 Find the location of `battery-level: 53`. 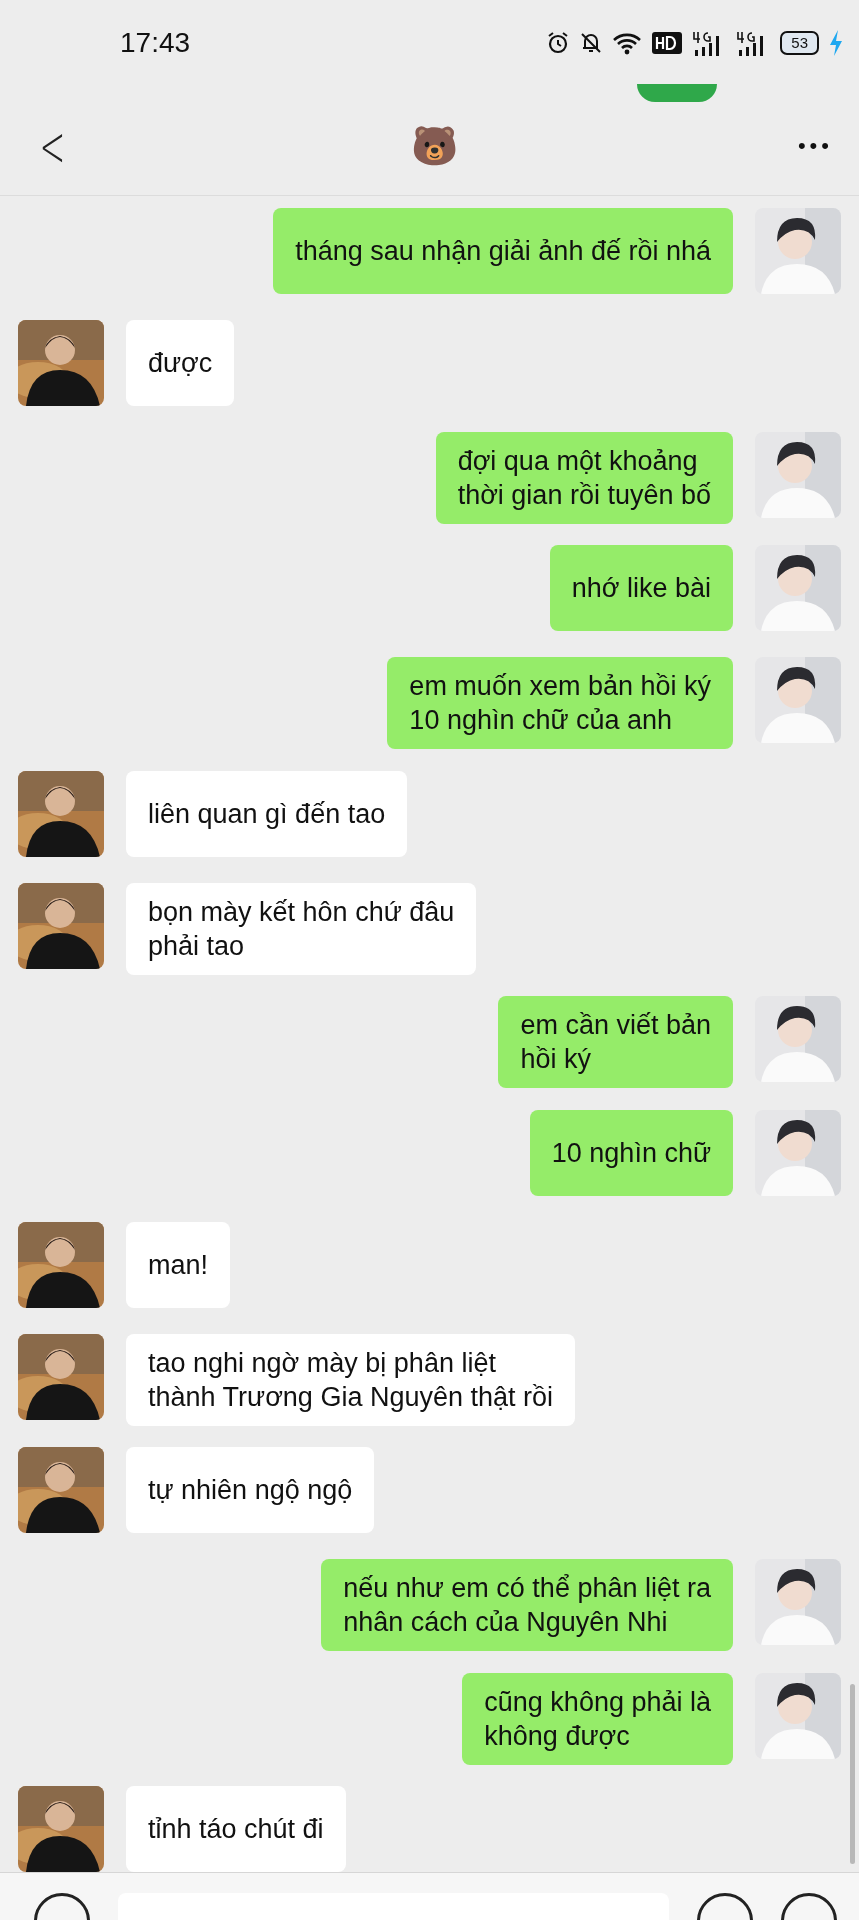

battery-level: 53 is located at coordinates (799, 43).